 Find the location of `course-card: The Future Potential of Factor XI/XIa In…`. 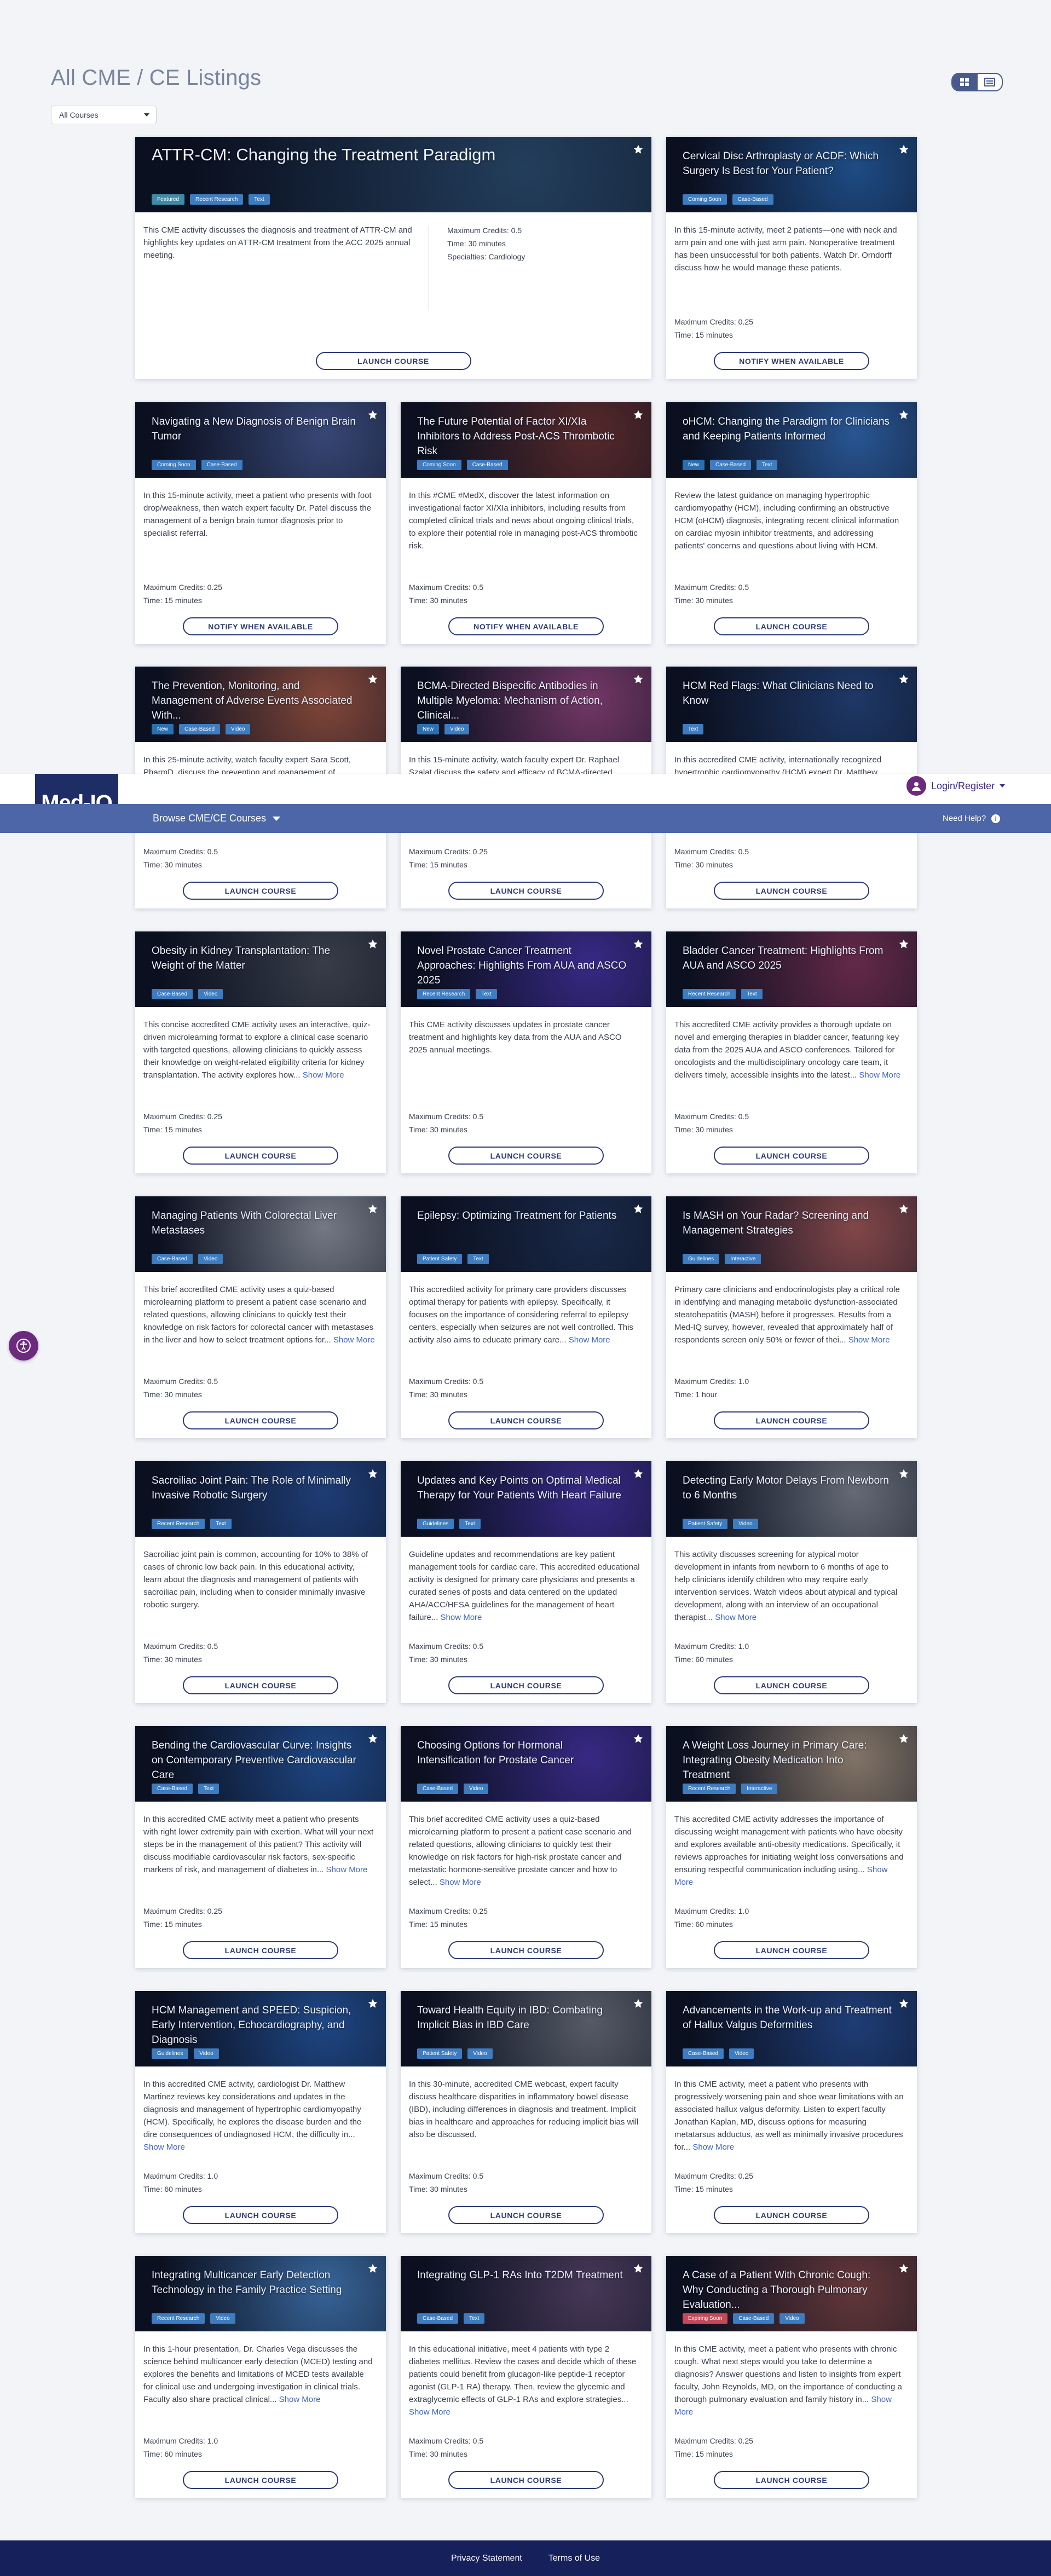

course-card: The Future Potential of Factor XI/XIa In… is located at coordinates (526, 523).